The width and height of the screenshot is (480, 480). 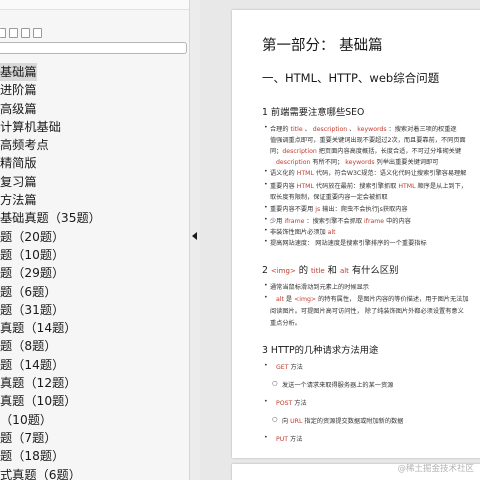 What do you see at coordinates (94, 182) in the screenshot?
I see `outline-item: 复习篇` at bounding box center [94, 182].